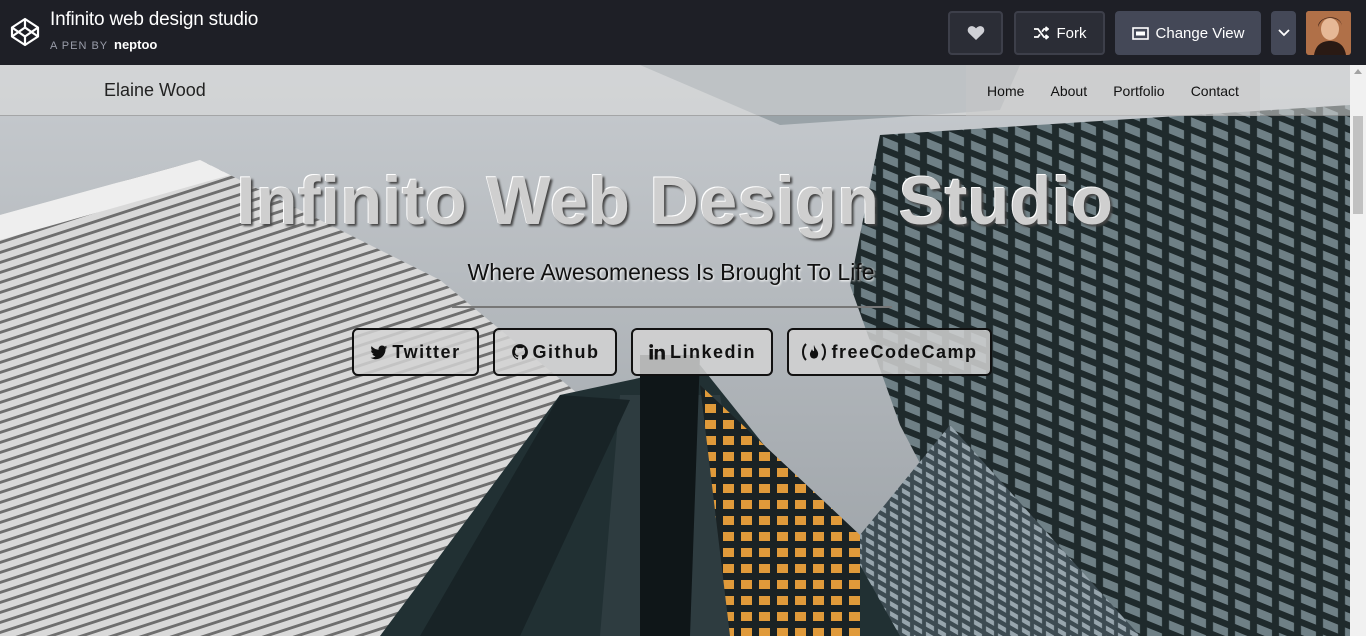 Image resolution: width=1366 pixels, height=636 pixels. What do you see at coordinates (904, 351) in the screenshot?
I see `freecodecamp-label: freeCodeCamp` at bounding box center [904, 351].